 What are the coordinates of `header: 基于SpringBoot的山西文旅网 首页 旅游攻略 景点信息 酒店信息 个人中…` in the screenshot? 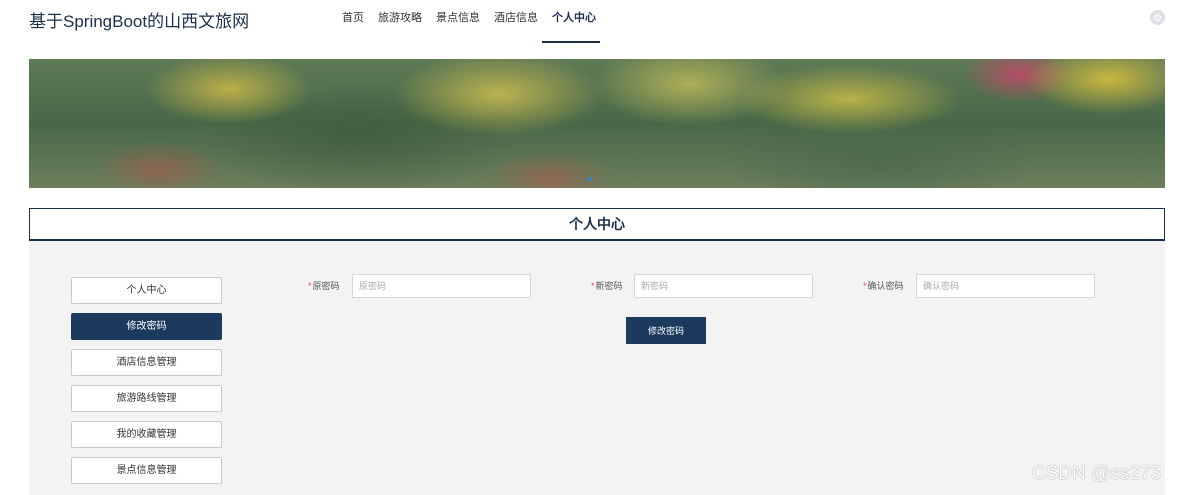 It's located at (592, 22).